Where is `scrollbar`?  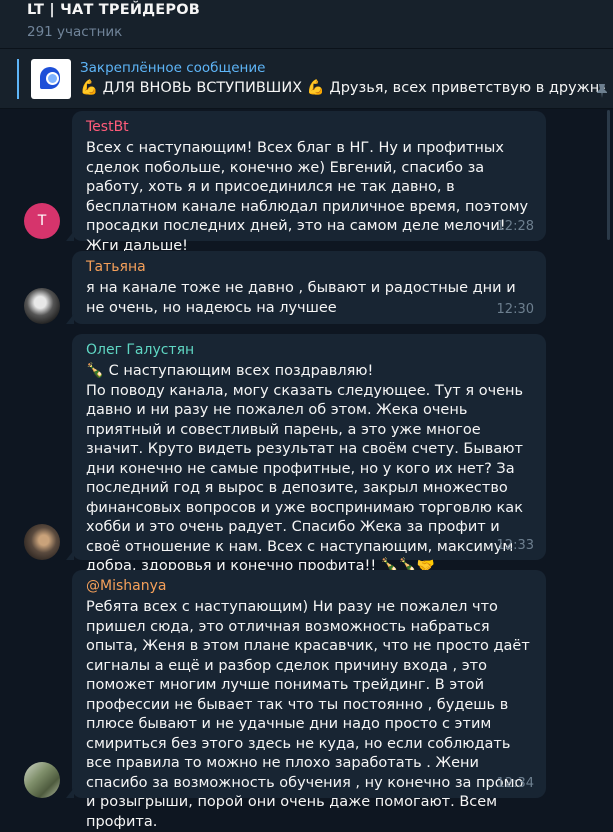
scrollbar is located at coordinates (608, 175).